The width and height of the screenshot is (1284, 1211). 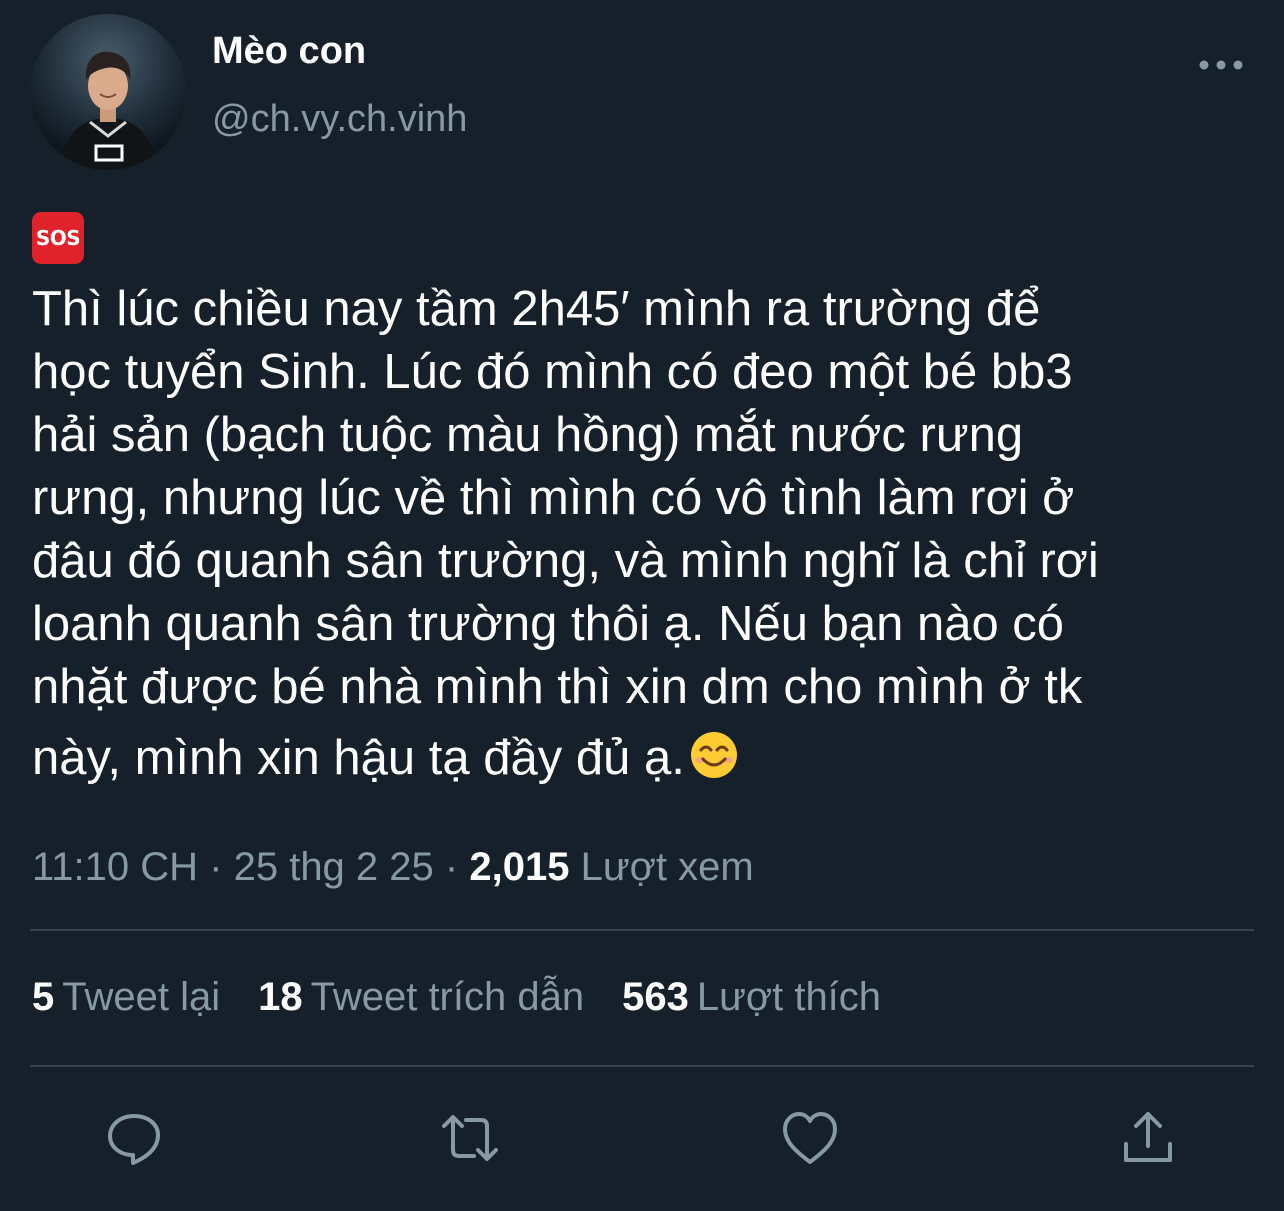 I want to click on retweet-icon, so click(x=470, y=1138).